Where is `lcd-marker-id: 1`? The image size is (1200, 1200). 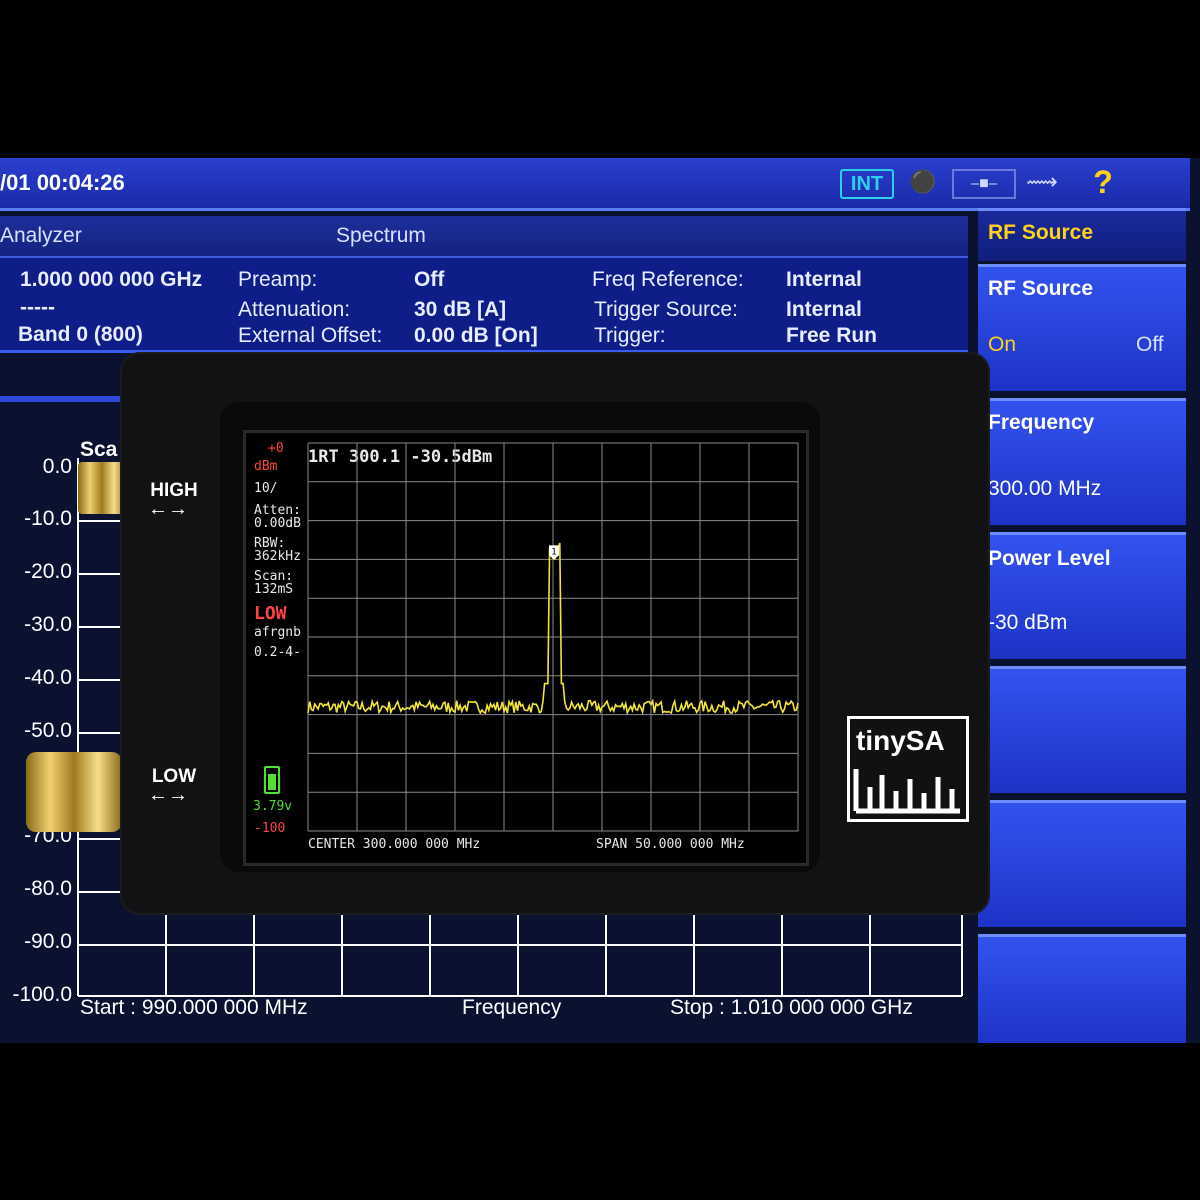 lcd-marker-id: 1 is located at coordinates (553, 552).